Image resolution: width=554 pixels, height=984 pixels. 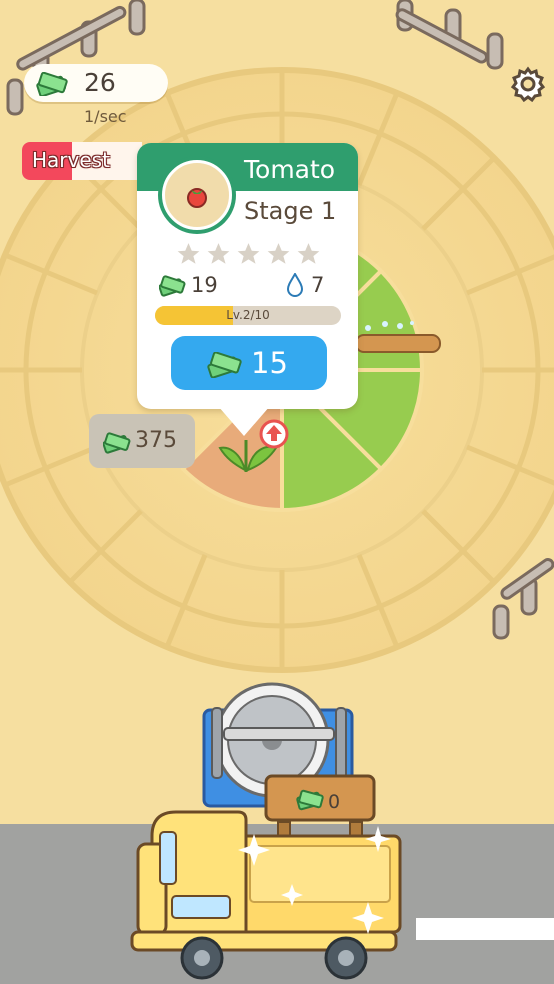 What do you see at coordinates (244, 421) in the screenshot?
I see `popup-pointer` at bounding box center [244, 421].